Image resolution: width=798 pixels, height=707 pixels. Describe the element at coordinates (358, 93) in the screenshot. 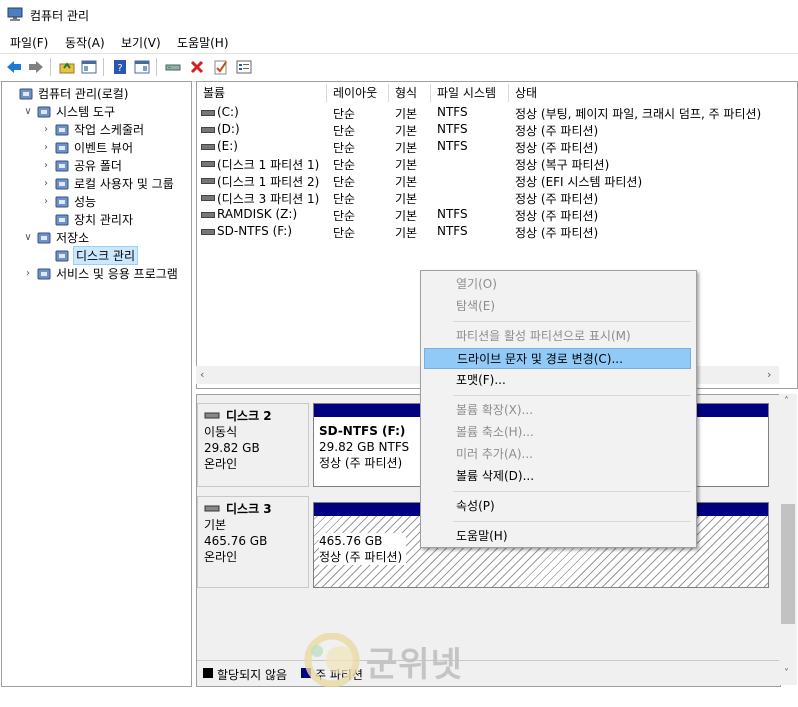

I see `column-layout: 레이아웃` at that location.